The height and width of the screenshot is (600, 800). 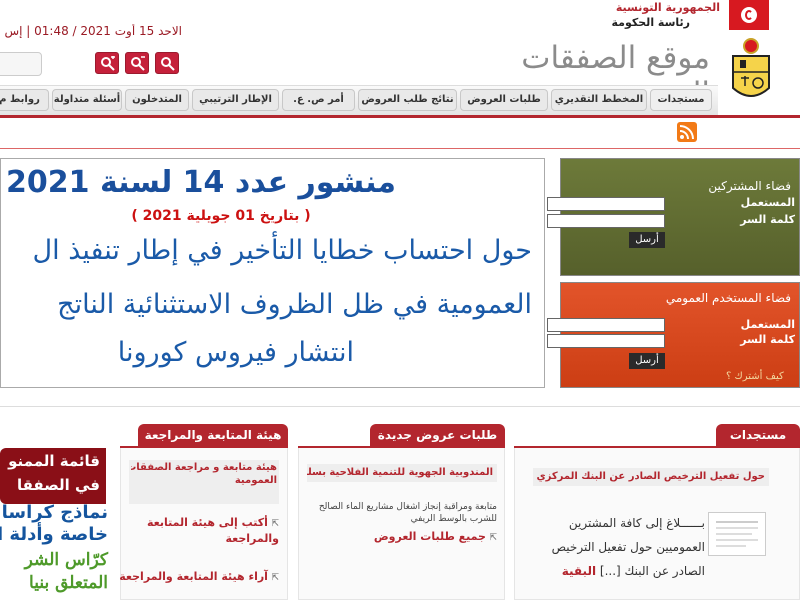 I want to click on templates-link-line-1: نماذج كراسا, so click(x=55, y=512).